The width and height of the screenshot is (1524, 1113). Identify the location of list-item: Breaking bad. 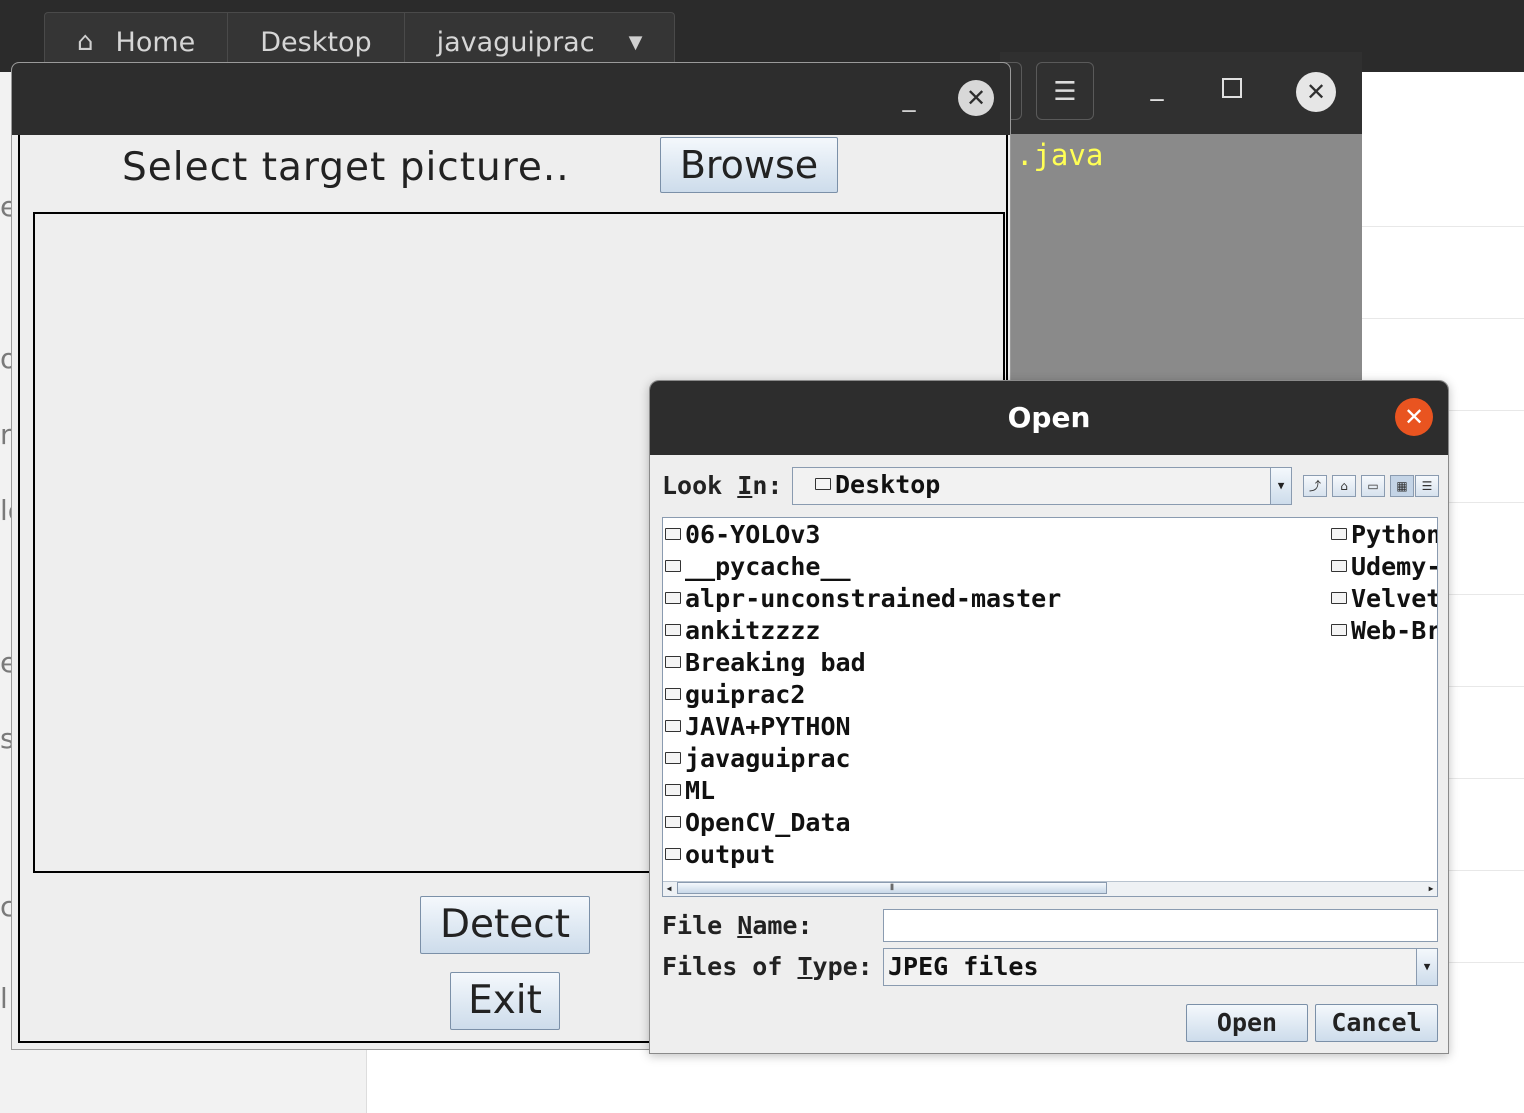
(765, 662).